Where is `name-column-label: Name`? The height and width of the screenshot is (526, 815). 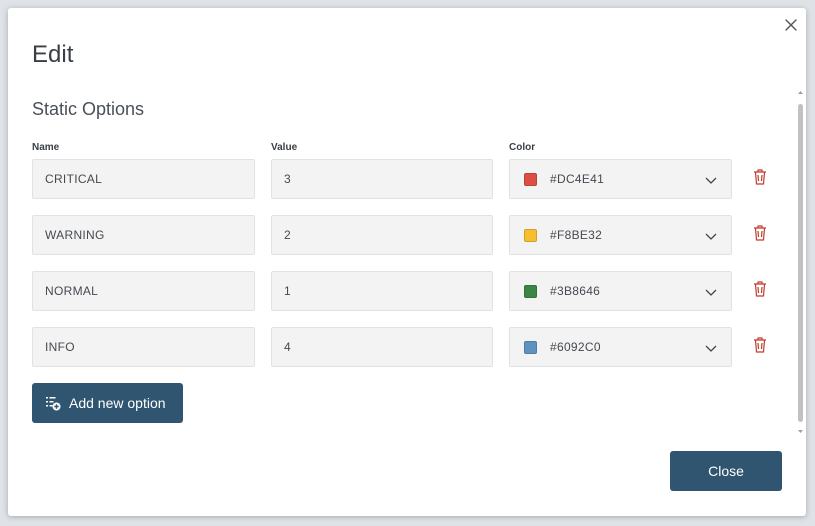 name-column-label: Name is located at coordinates (46, 147).